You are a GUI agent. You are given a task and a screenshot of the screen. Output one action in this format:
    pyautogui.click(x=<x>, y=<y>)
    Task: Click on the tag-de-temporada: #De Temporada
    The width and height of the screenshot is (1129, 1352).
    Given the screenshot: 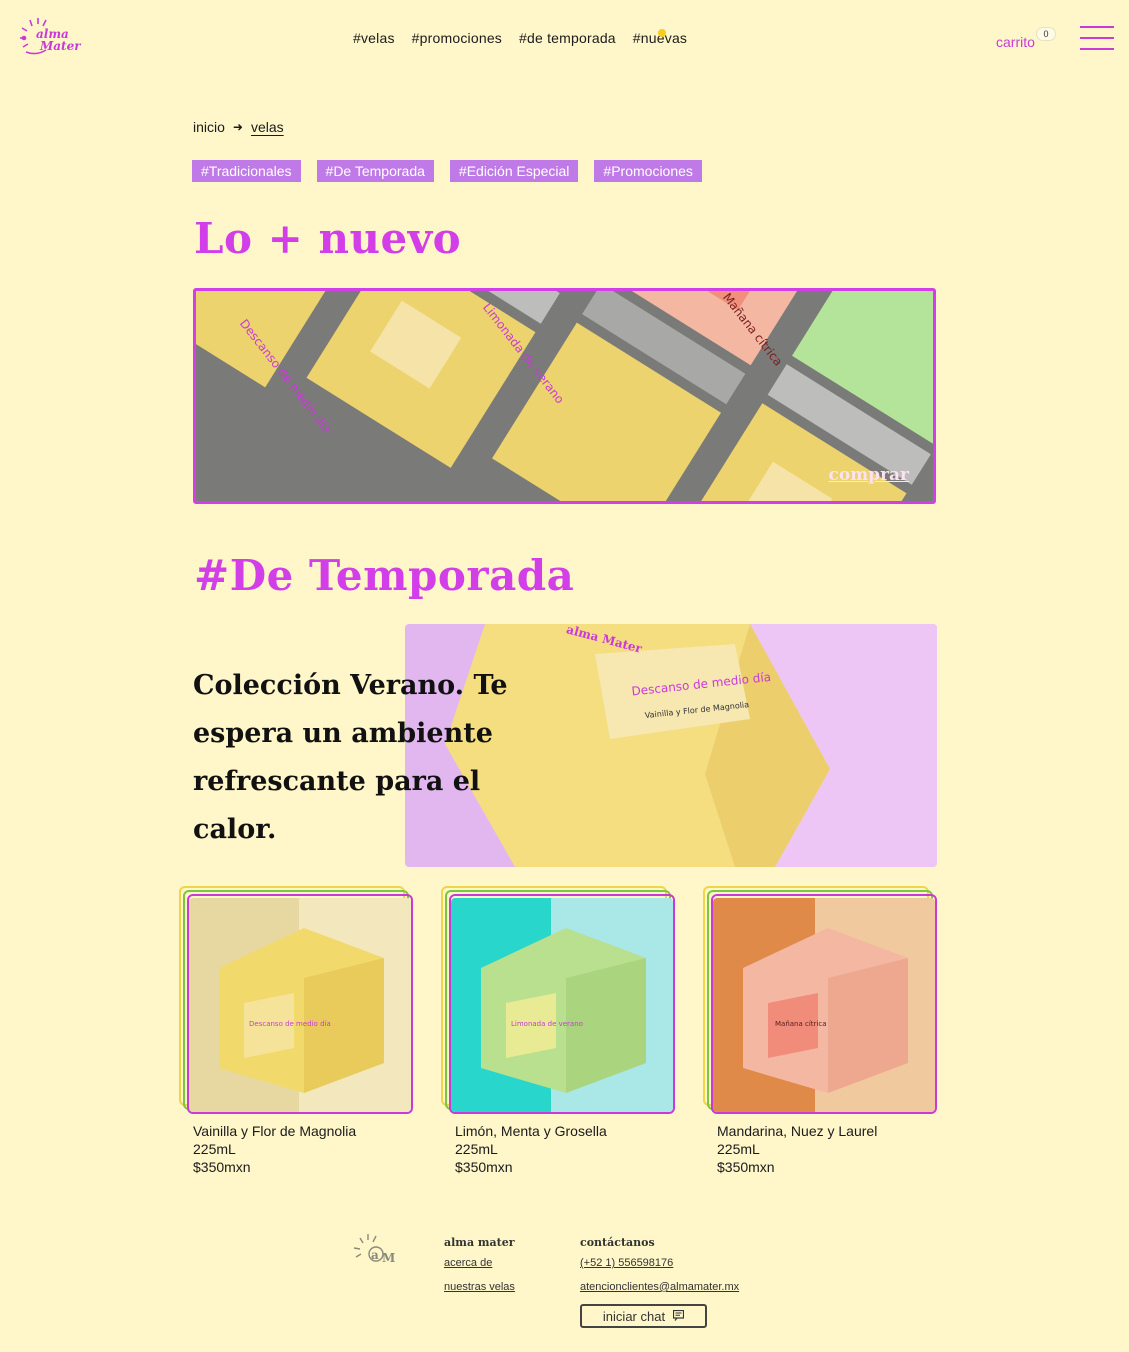 What is the action you would take?
    pyautogui.click(x=375, y=171)
    